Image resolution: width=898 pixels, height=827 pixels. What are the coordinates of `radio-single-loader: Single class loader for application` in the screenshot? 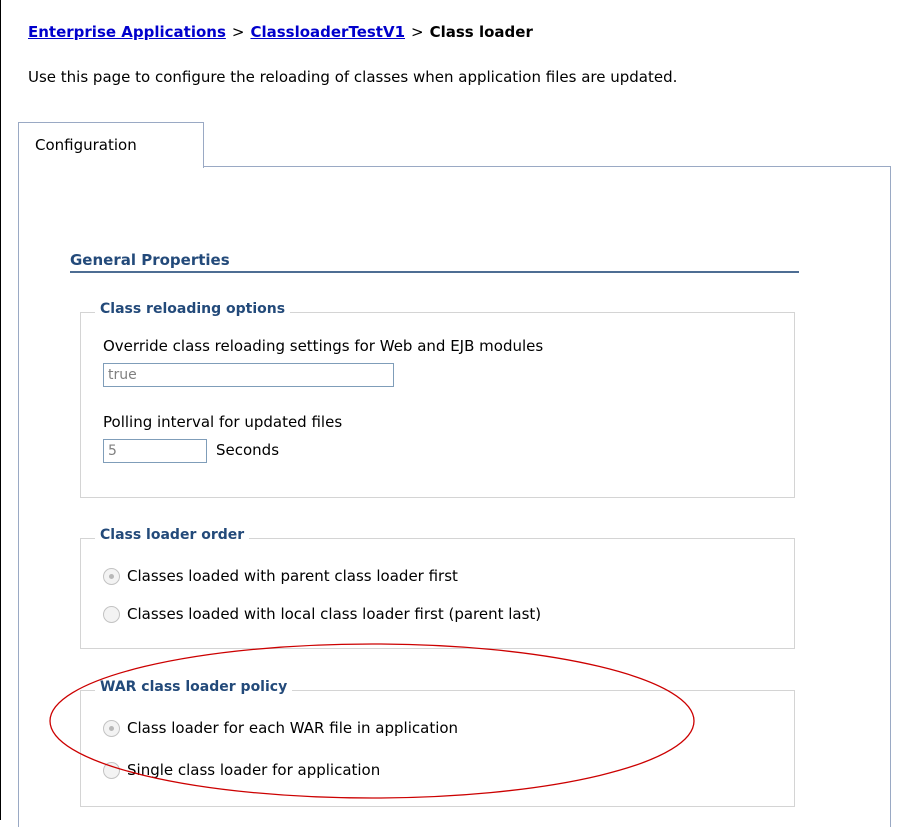 It's located at (241, 770).